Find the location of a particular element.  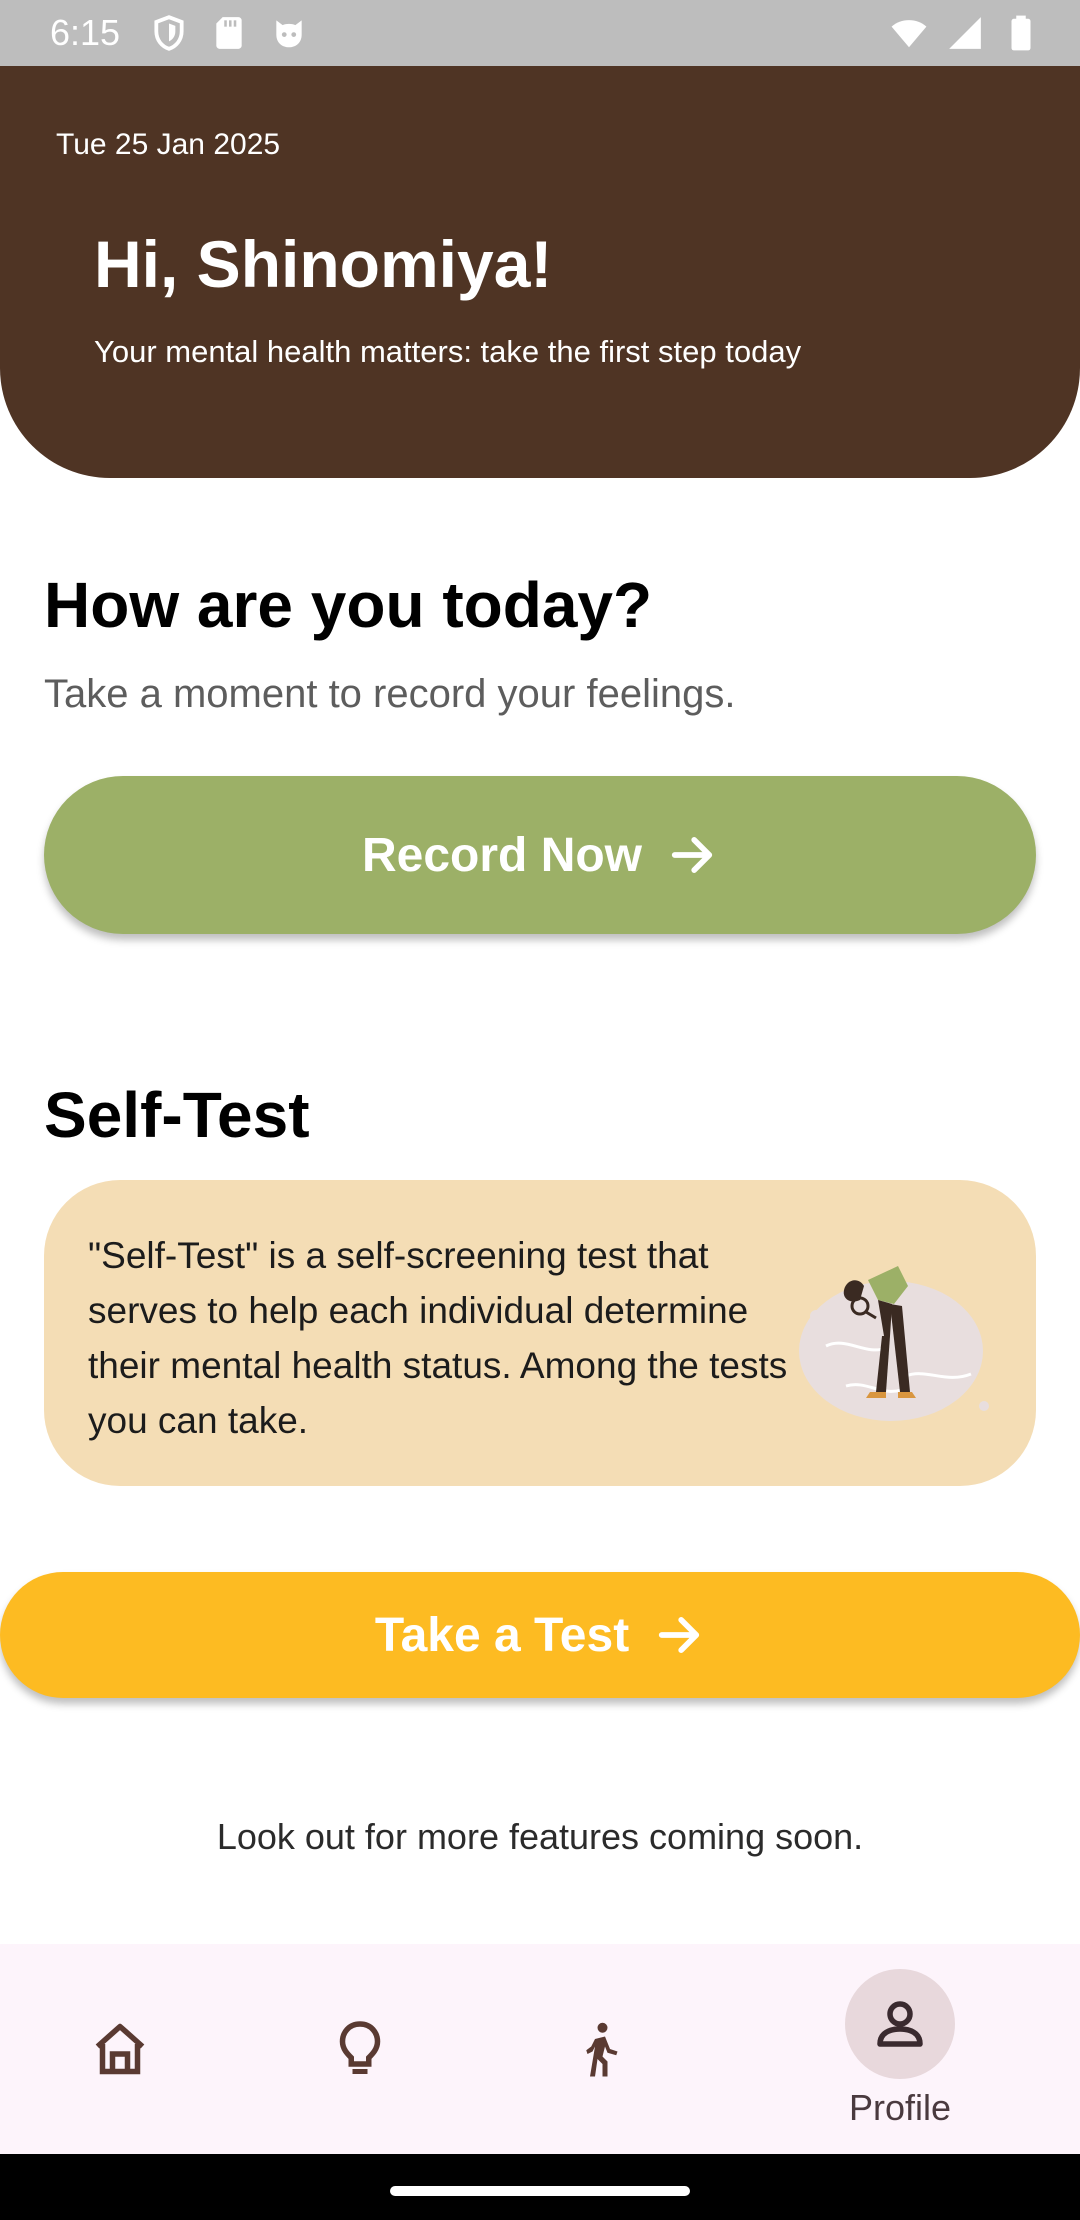

take-a-test-label: Take a Test is located at coordinates (502, 1635).